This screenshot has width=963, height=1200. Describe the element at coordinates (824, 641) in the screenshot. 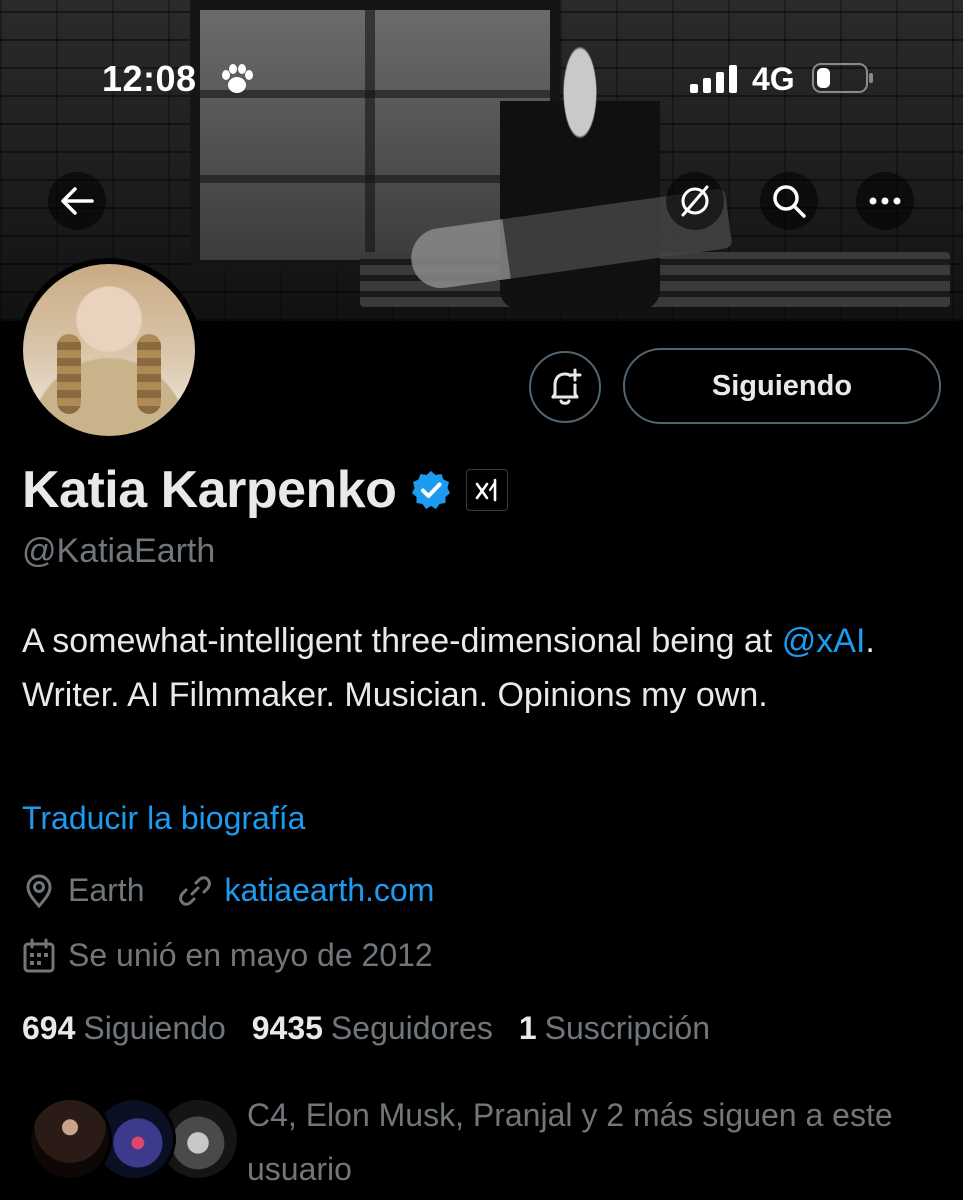

I see `bio-mention-link: @xAI` at that location.